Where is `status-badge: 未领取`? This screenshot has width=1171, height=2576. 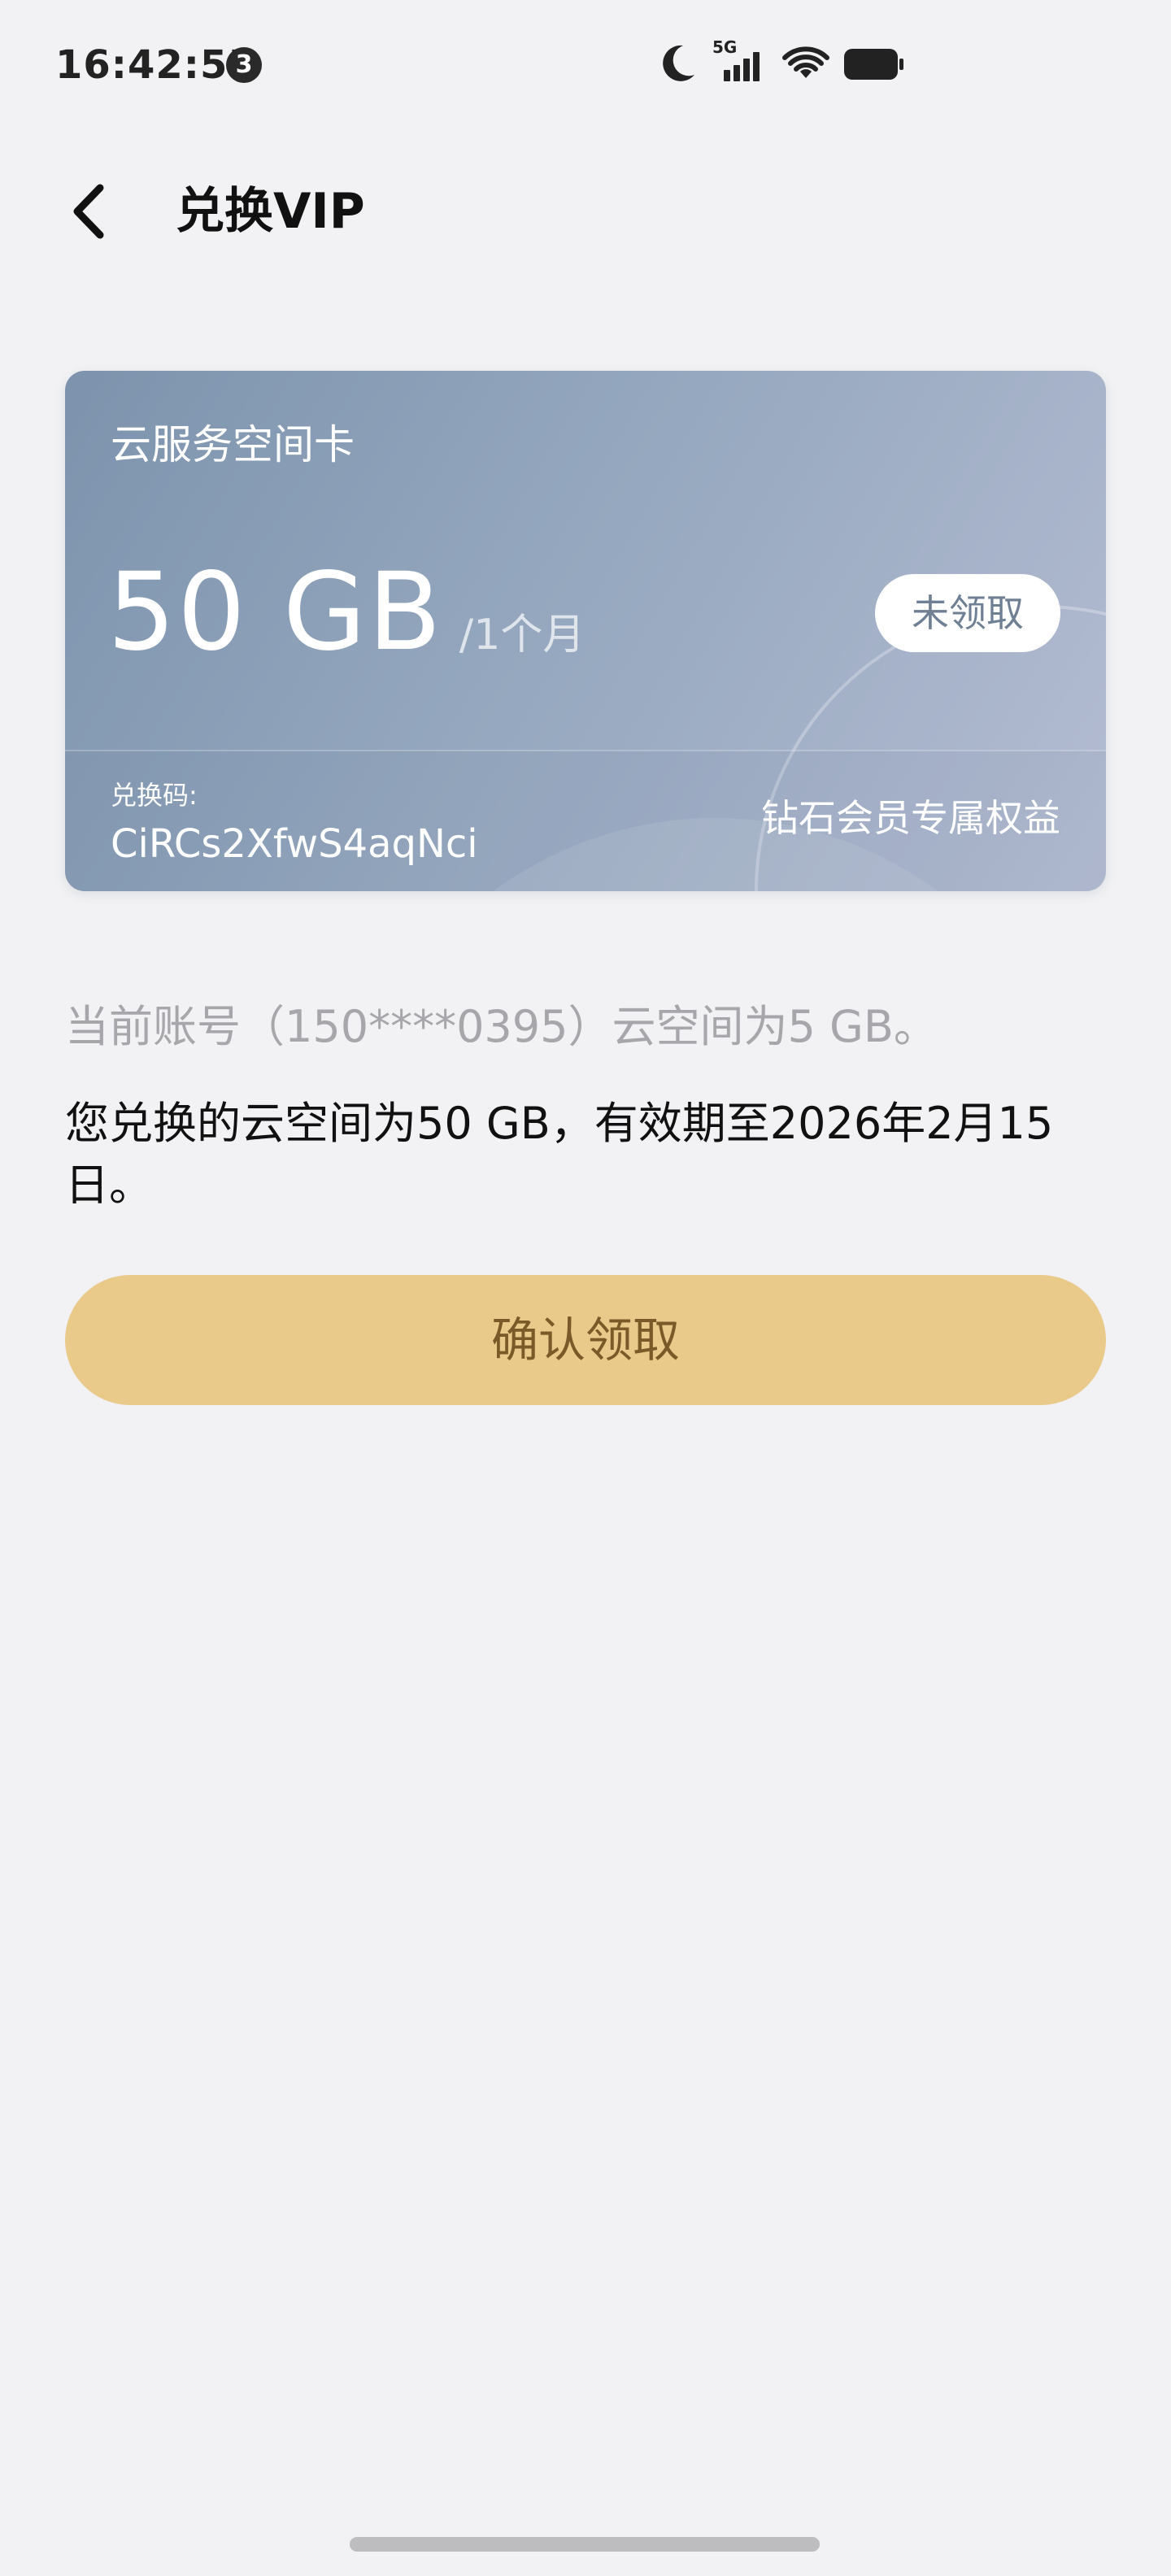 status-badge: 未领取 is located at coordinates (968, 613).